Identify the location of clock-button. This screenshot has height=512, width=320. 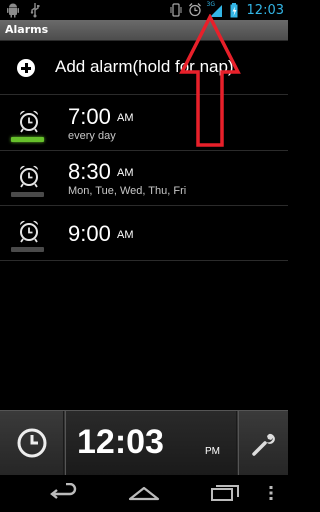
(32, 443).